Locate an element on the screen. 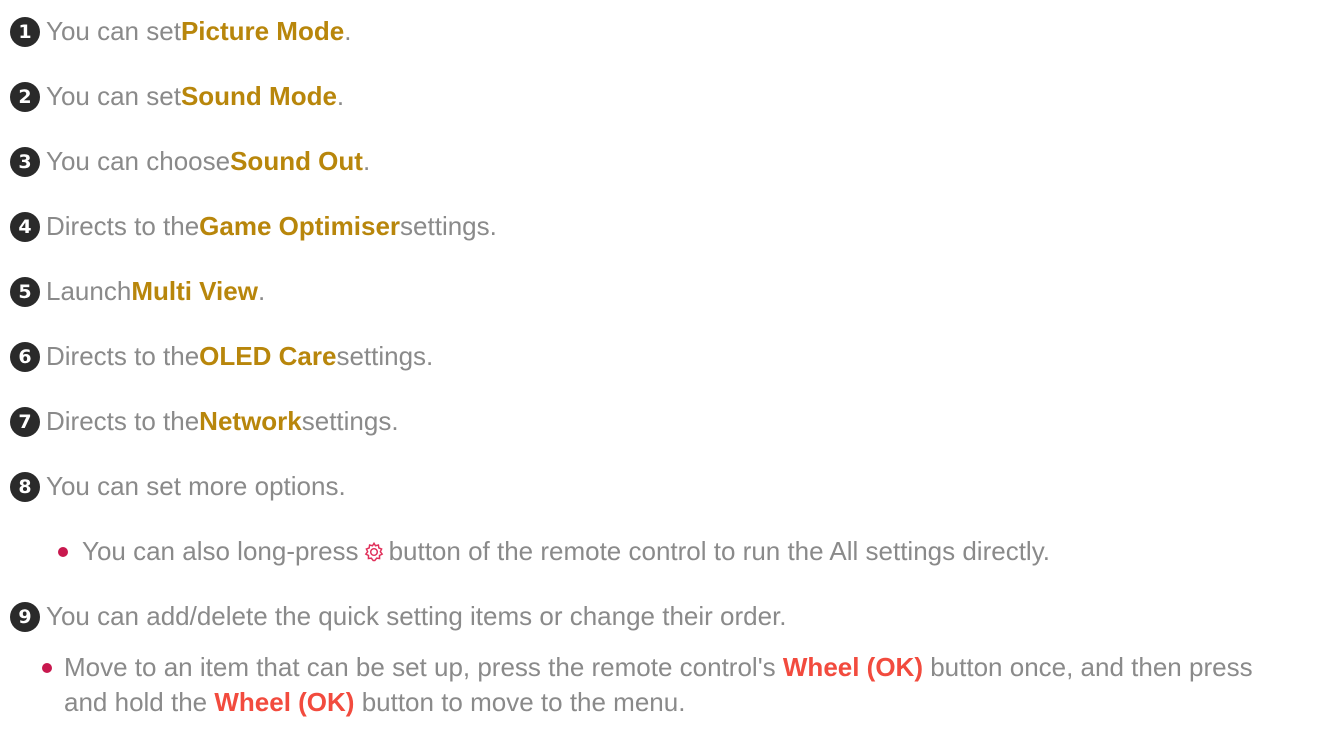  list-item-1: 1 You can set Picture Mode. is located at coordinates (180, 31).